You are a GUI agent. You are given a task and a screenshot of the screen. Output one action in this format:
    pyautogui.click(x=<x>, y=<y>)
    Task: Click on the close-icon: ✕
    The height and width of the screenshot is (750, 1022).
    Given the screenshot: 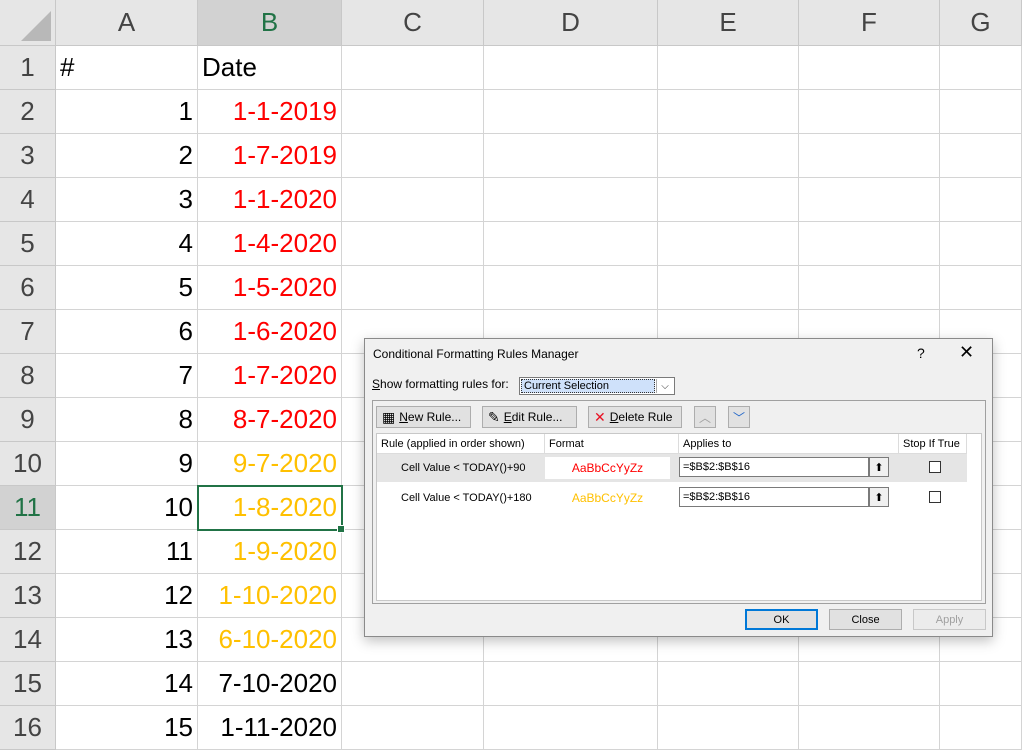 What is the action you would take?
    pyautogui.click(x=966, y=352)
    